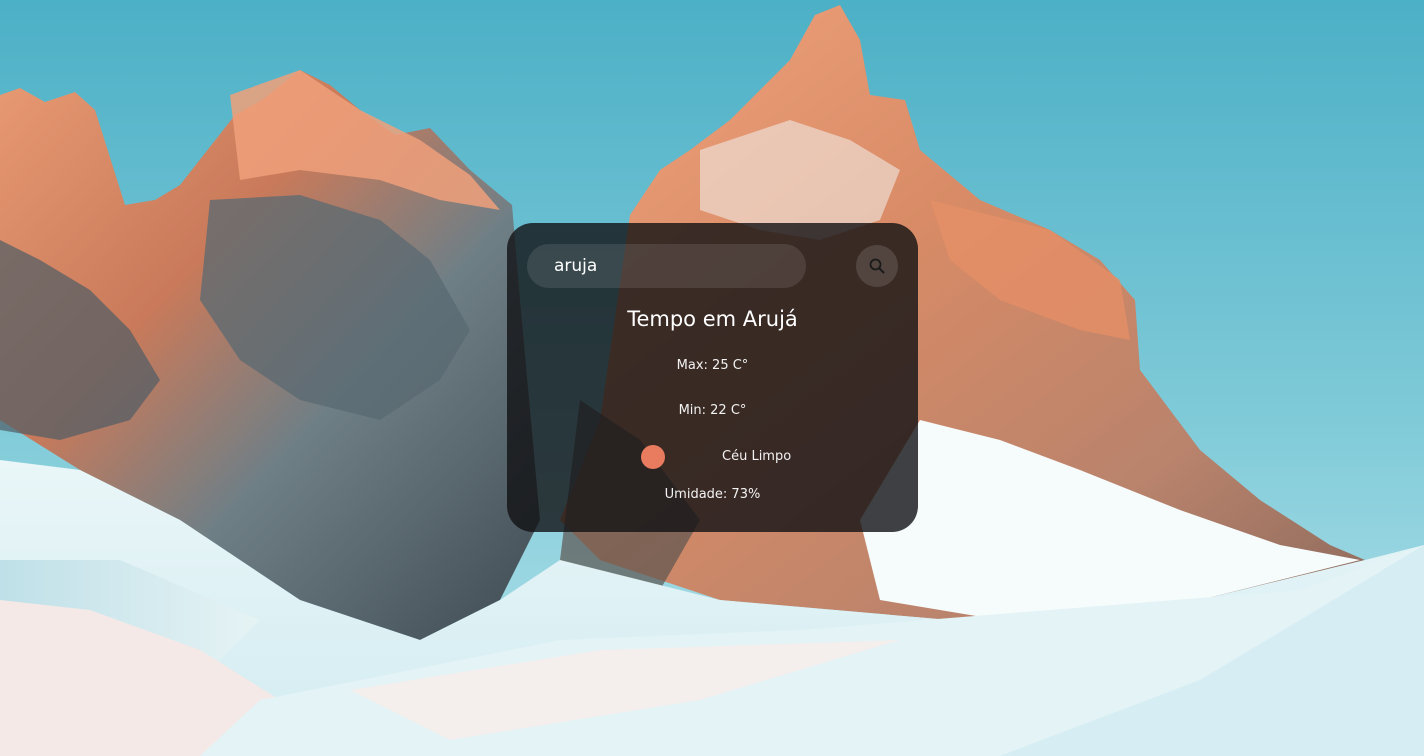 The width and height of the screenshot is (1424, 756). I want to click on max-temperature: Max: 25 C°, so click(712, 365).